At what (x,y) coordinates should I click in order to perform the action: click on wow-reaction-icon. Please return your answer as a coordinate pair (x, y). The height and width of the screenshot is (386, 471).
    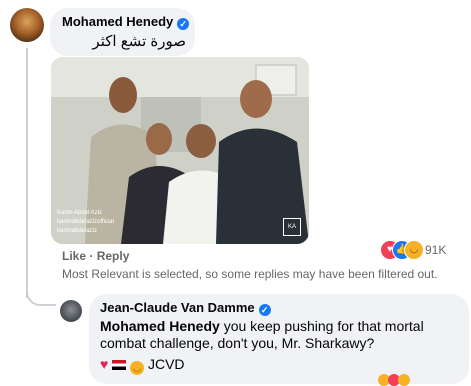
    Looking at the image, I should click on (404, 380).